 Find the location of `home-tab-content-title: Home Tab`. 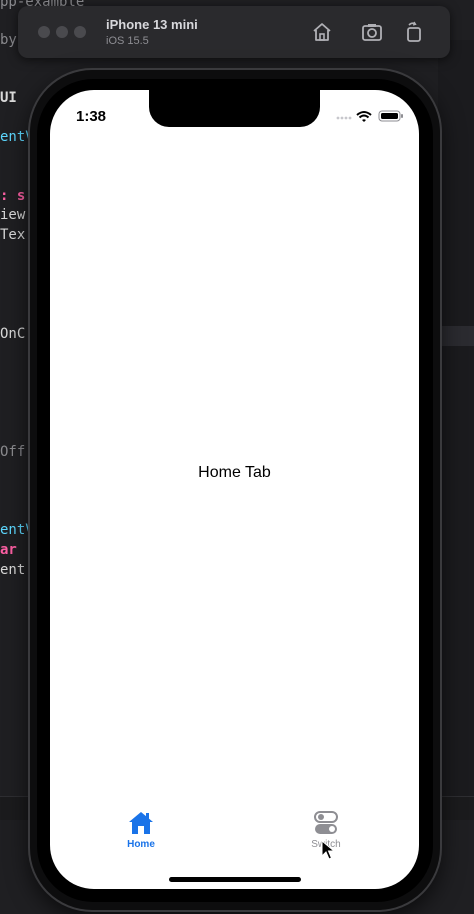

home-tab-content-title: Home Tab is located at coordinates (234, 472).